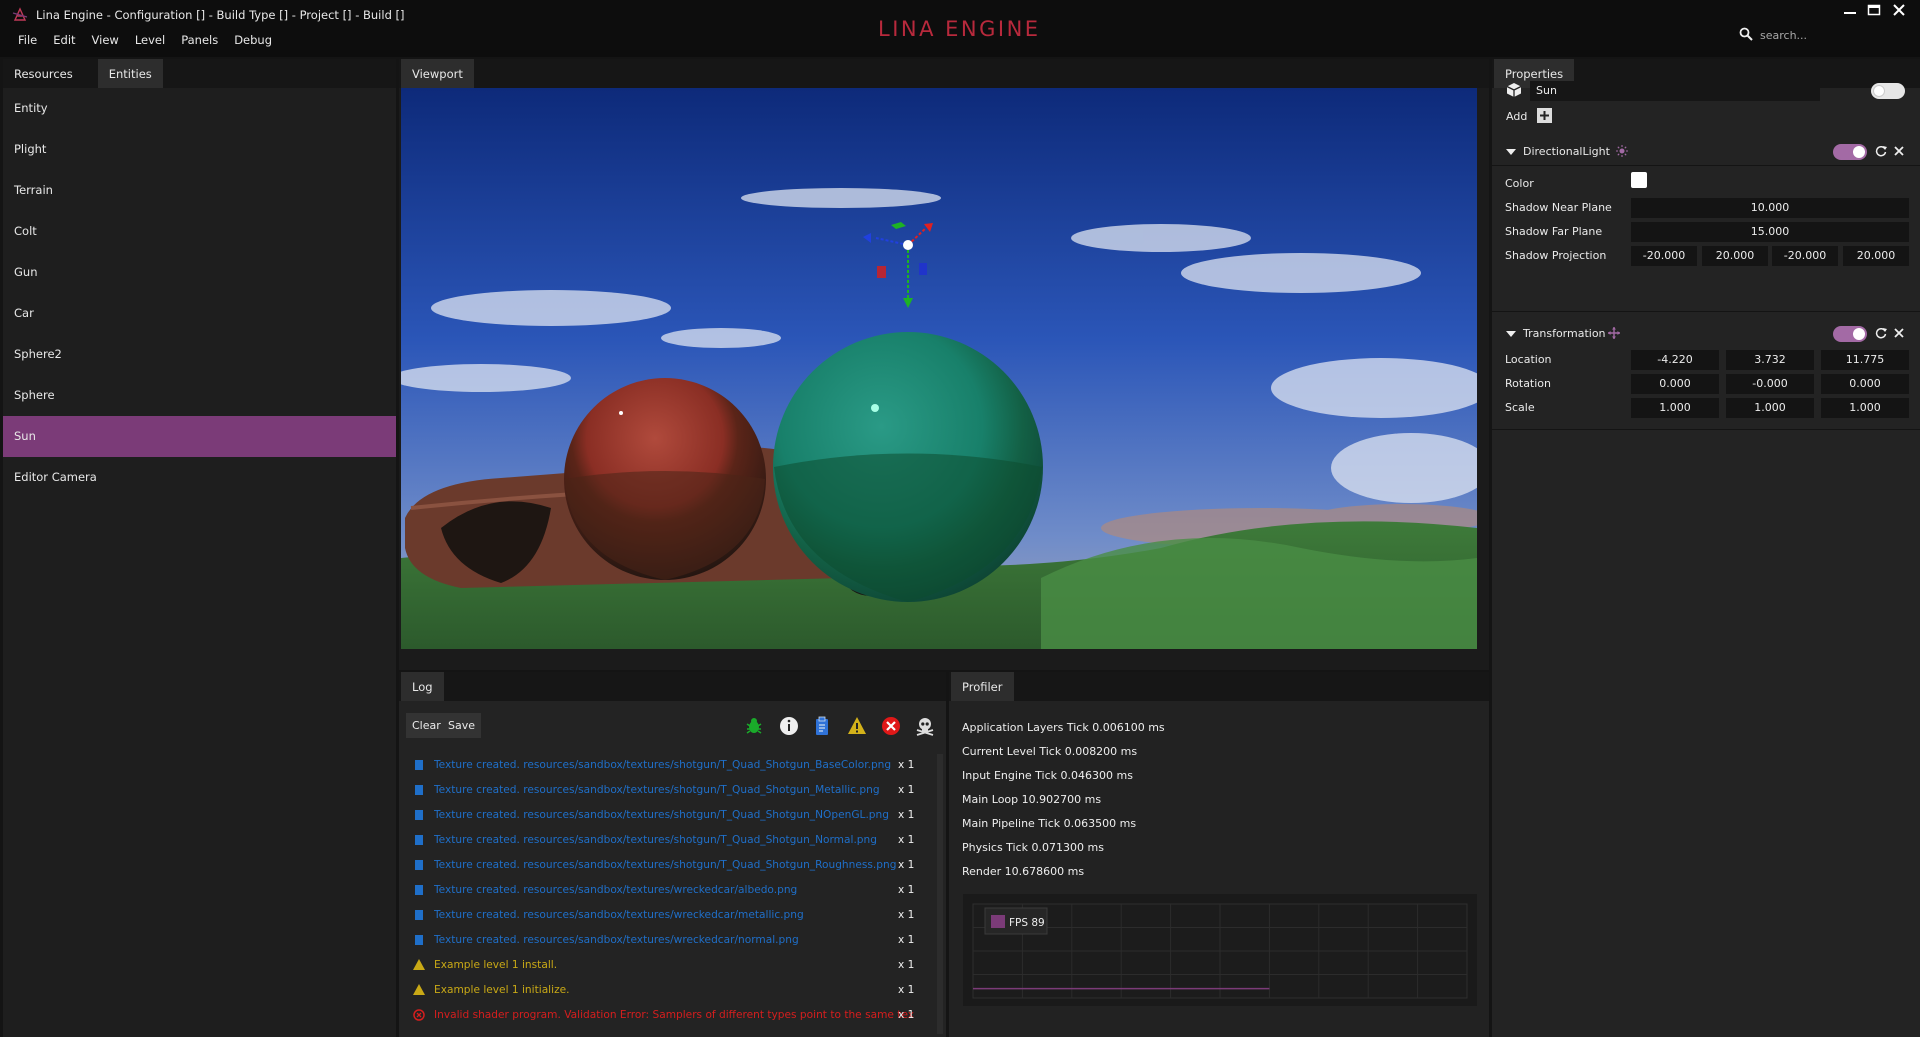  I want to click on tab-resources: Resources, so click(43, 73).